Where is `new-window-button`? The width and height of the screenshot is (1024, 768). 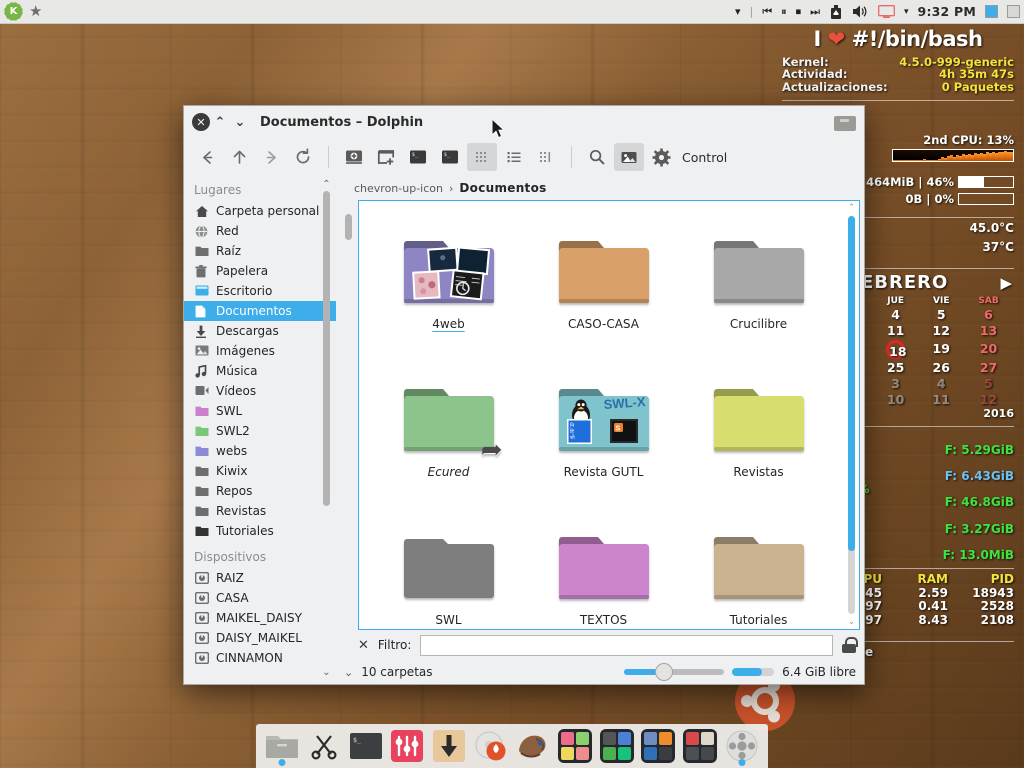 new-window-button is located at coordinates (386, 157).